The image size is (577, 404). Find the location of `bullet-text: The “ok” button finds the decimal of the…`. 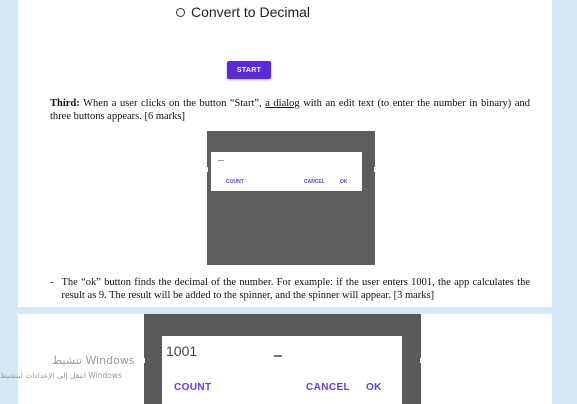

bullet-text: The “ok” button finds the decimal of the… is located at coordinates (296, 289).